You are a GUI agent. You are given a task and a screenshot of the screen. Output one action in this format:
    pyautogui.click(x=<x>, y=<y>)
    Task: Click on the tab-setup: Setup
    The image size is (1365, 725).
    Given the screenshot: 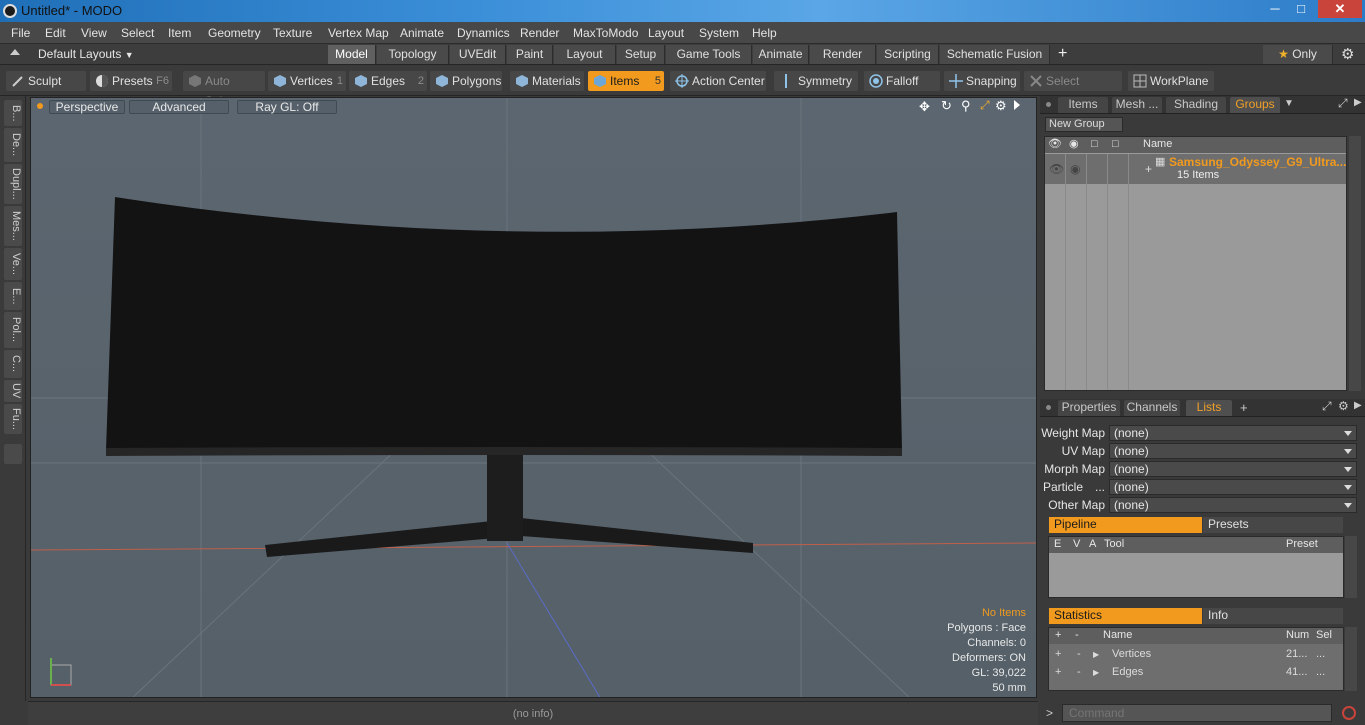 What is the action you would take?
    pyautogui.click(x=641, y=54)
    